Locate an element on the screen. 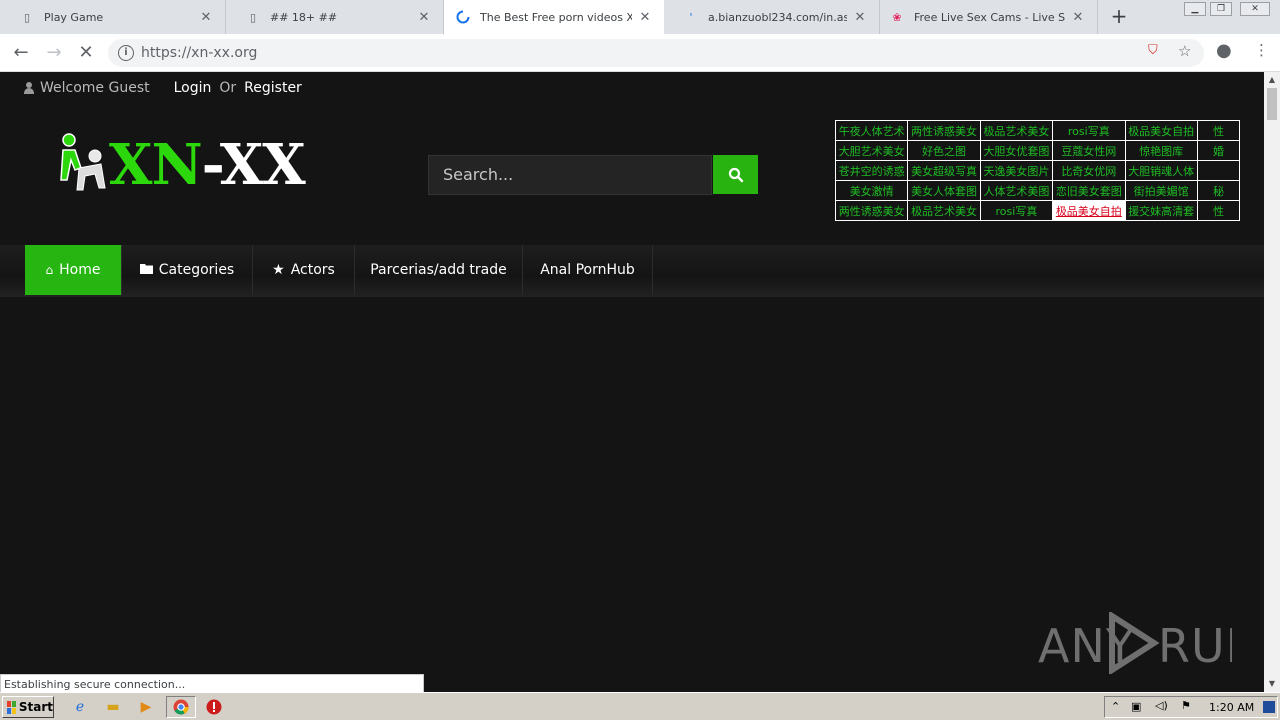 The width and height of the screenshot is (1280, 720). ad-link is located at coordinates (1218, 170).